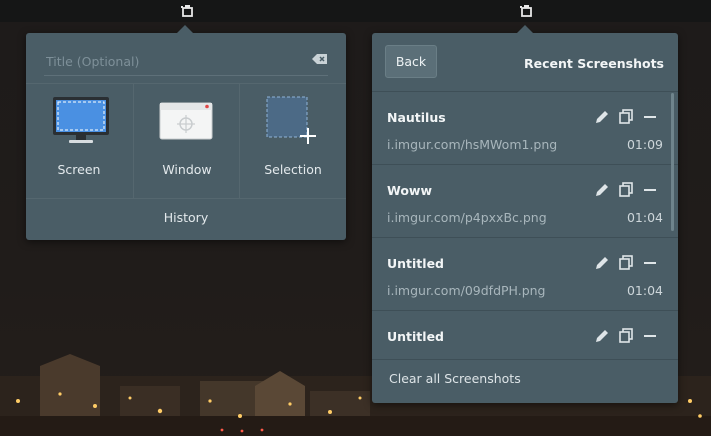  Describe the element at coordinates (525, 201) in the screenshot. I see `list-item: Woww i.imgur.com/p4pxxBc.png 01:04` at that location.